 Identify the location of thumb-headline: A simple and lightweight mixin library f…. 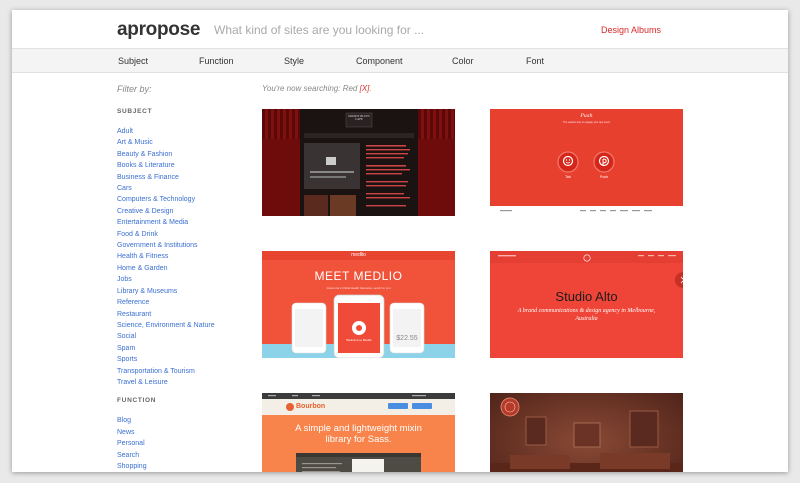
(358, 434).